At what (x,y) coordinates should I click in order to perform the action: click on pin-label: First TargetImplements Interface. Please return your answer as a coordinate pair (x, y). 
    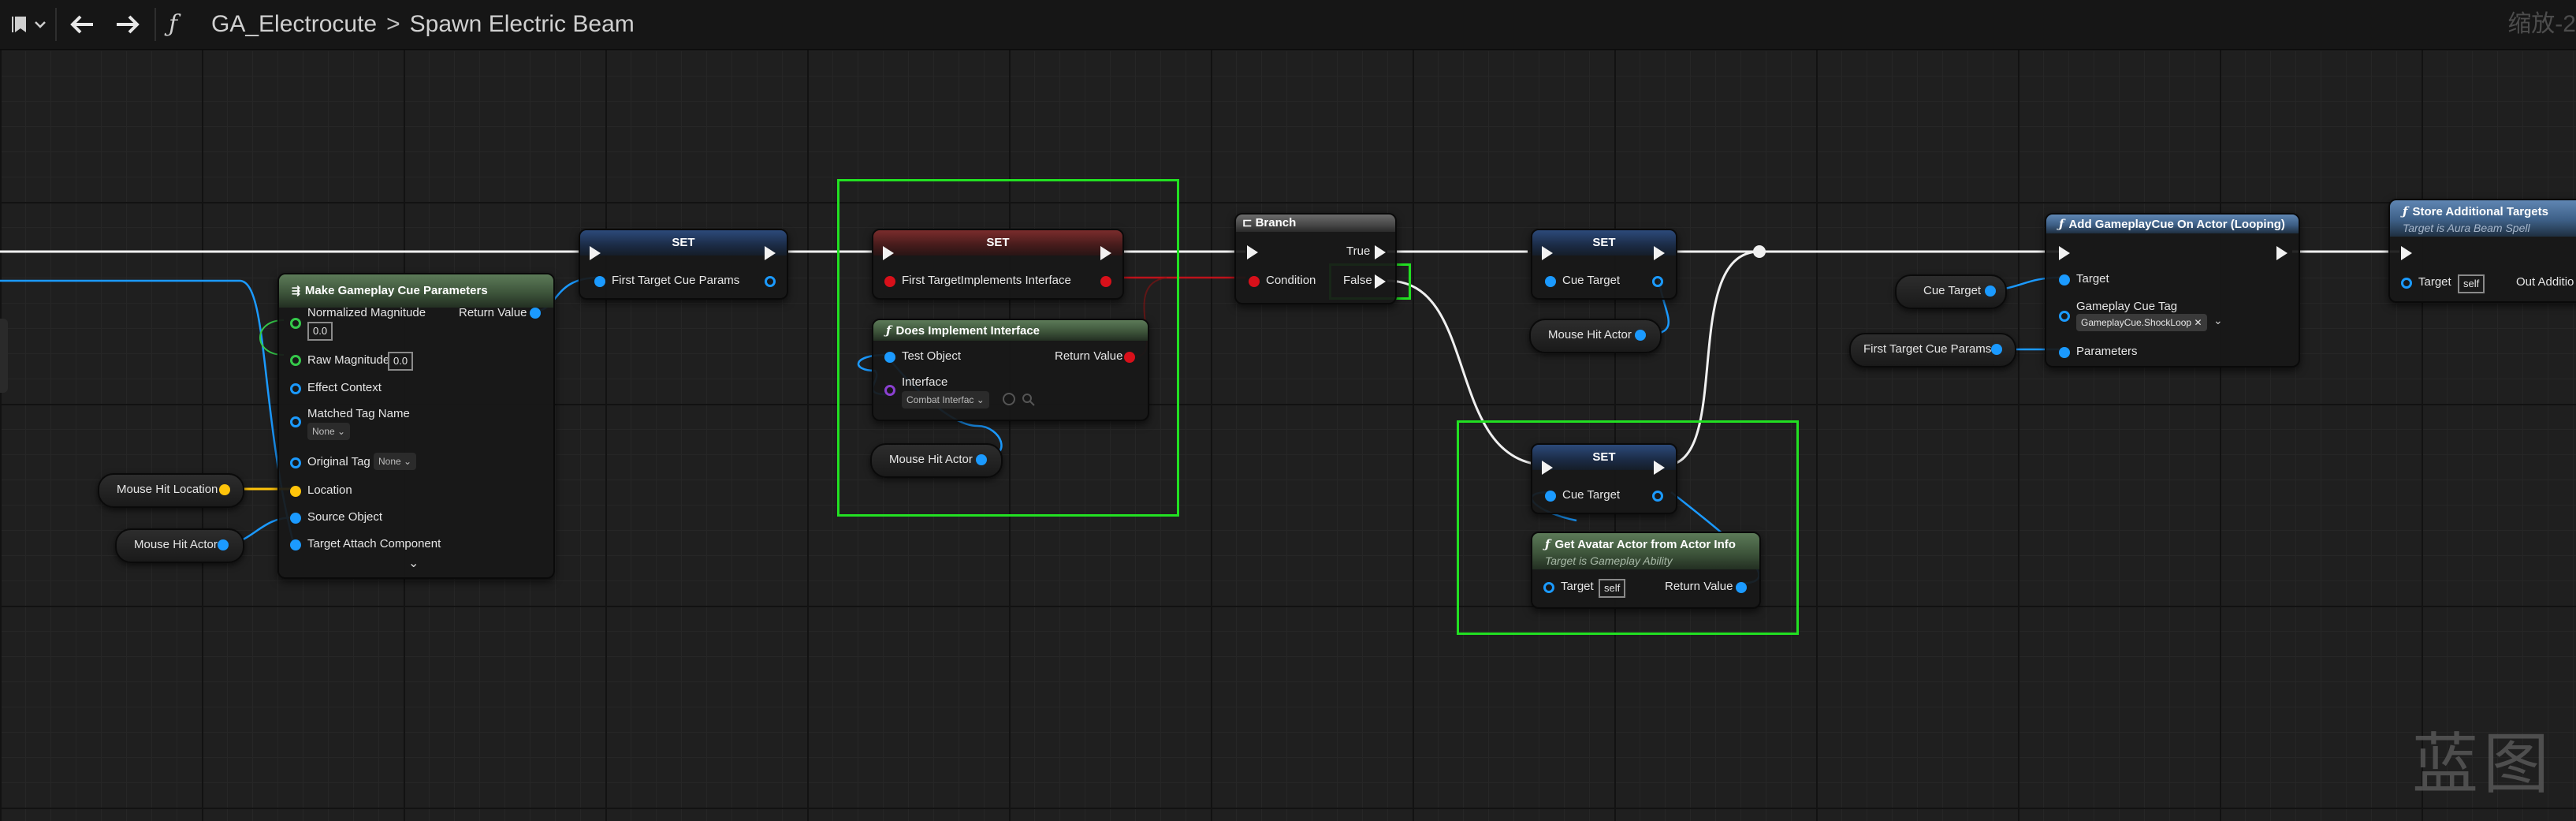
    Looking at the image, I should click on (986, 280).